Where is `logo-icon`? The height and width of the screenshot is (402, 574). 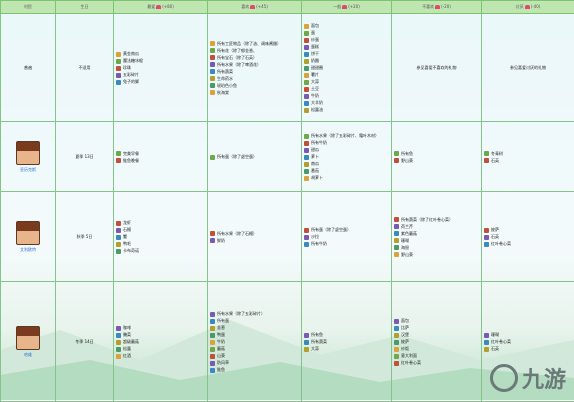
logo-icon is located at coordinates (504, 378).